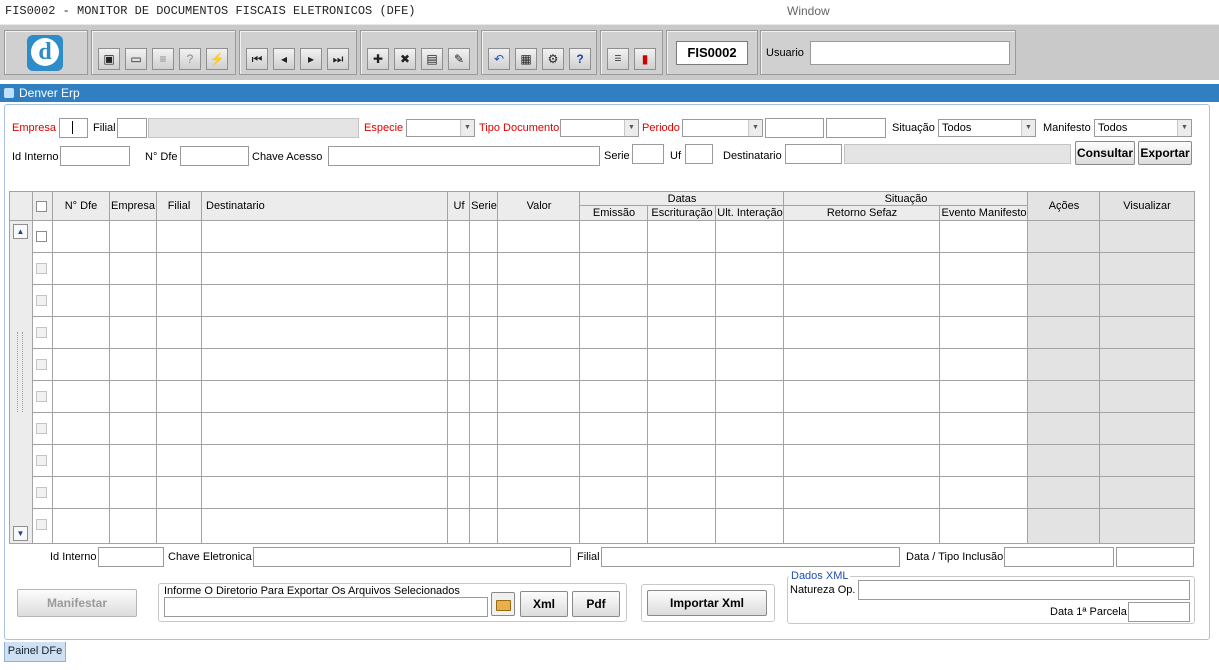 The height and width of the screenshot is (670, 1219). What do you see at coordinates (645, 59) in the screenshot?
I see `exit-icon: ▮` at bounding box center [645, 59].